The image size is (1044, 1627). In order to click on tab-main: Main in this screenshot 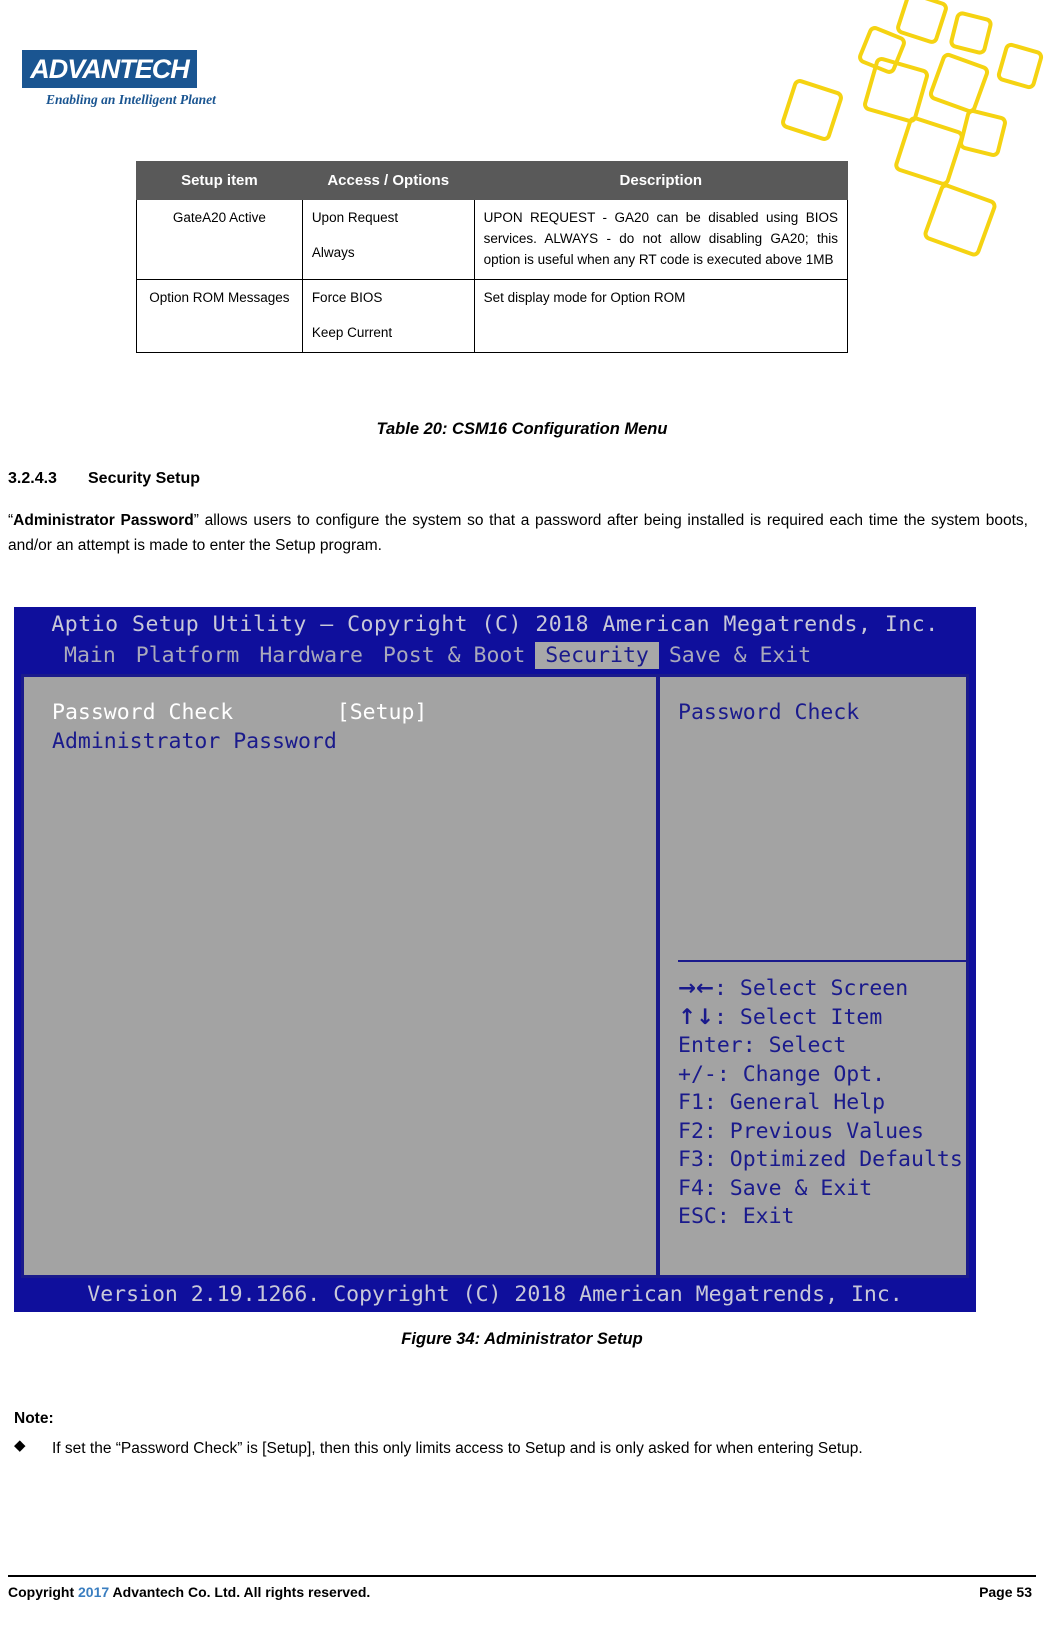, I will do `click(90, 655)`.